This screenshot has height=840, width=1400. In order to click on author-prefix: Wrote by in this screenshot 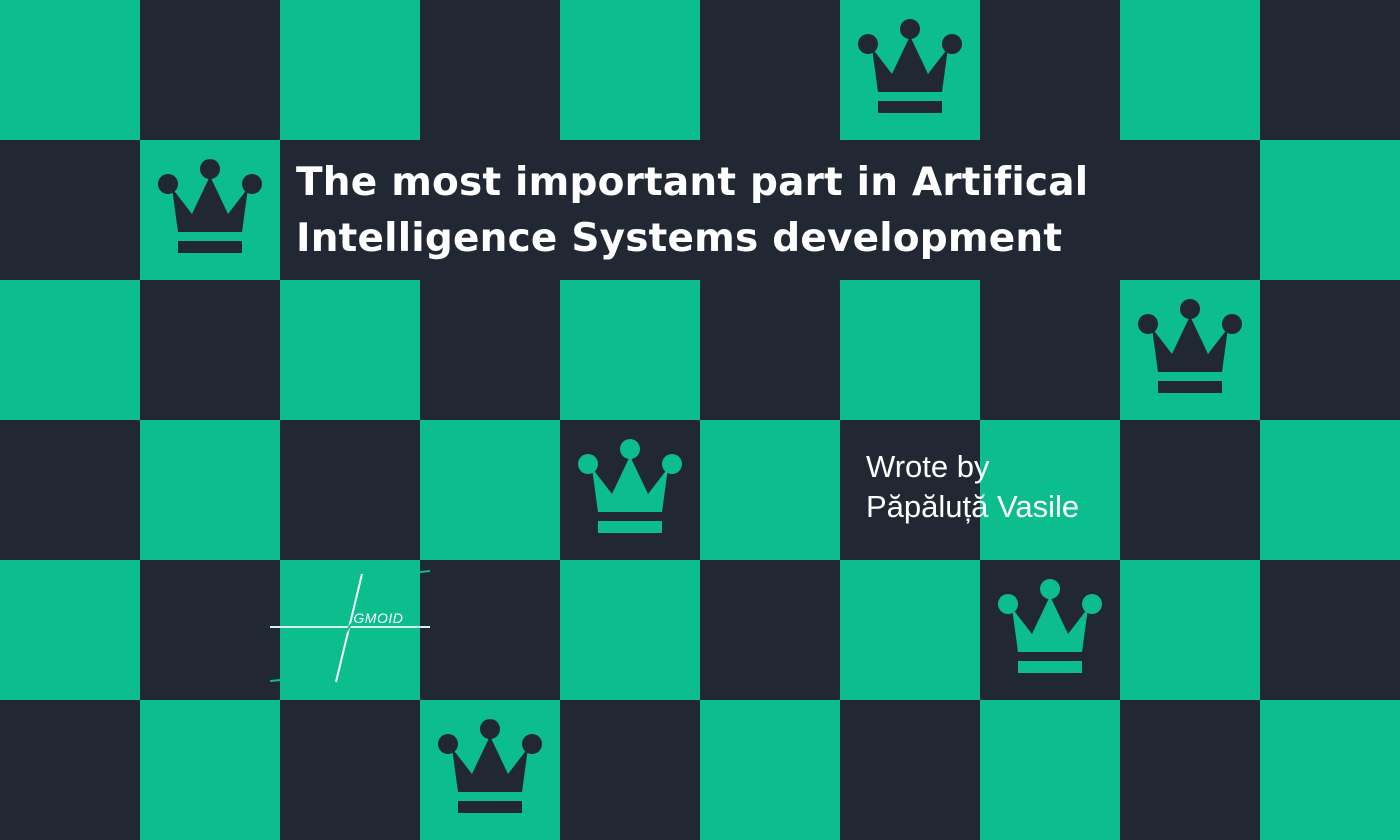, I will do `click(928, 466)`.